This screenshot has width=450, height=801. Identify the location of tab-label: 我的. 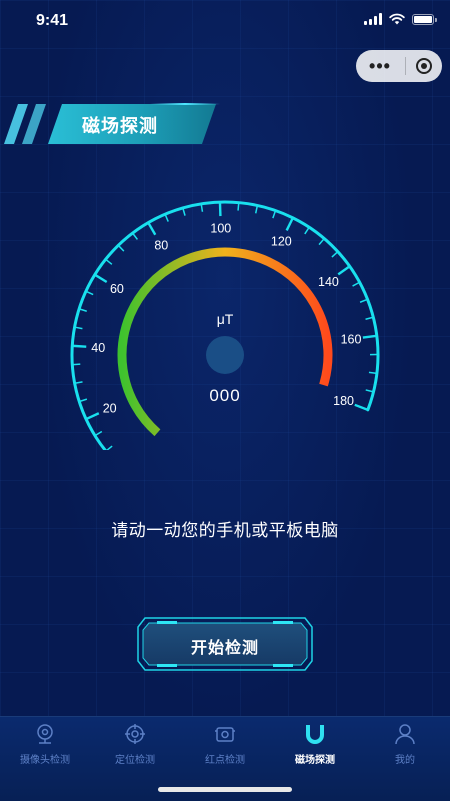
(405, 758).